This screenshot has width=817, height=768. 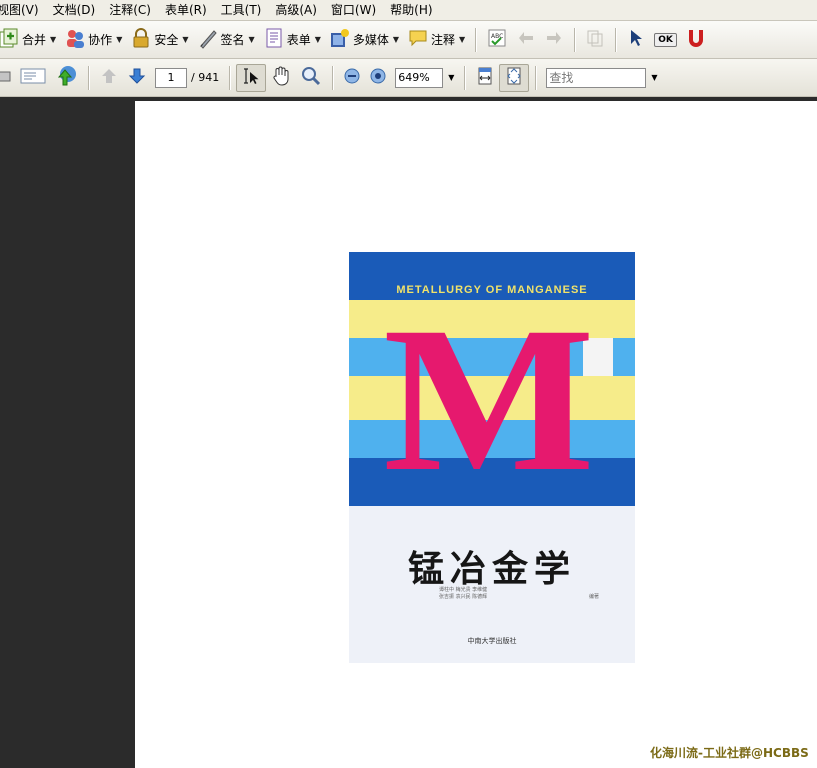 I want to click on cover-publisher: 中南大学出版社, so click(x=492, y=641).